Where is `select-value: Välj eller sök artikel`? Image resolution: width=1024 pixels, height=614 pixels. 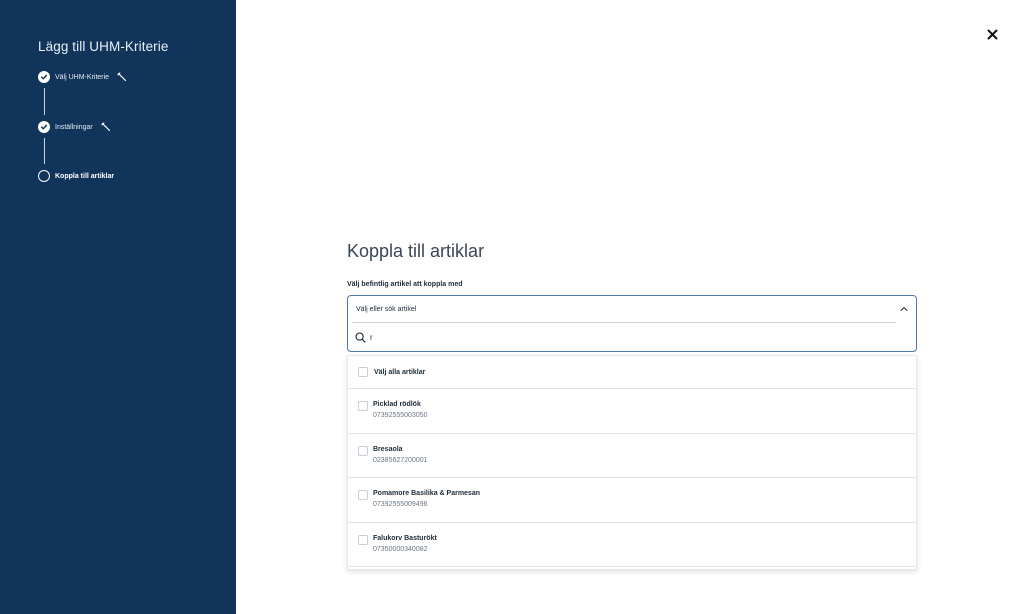 select-value: Välj eller sök artikel is located at coordinates (386, 309).